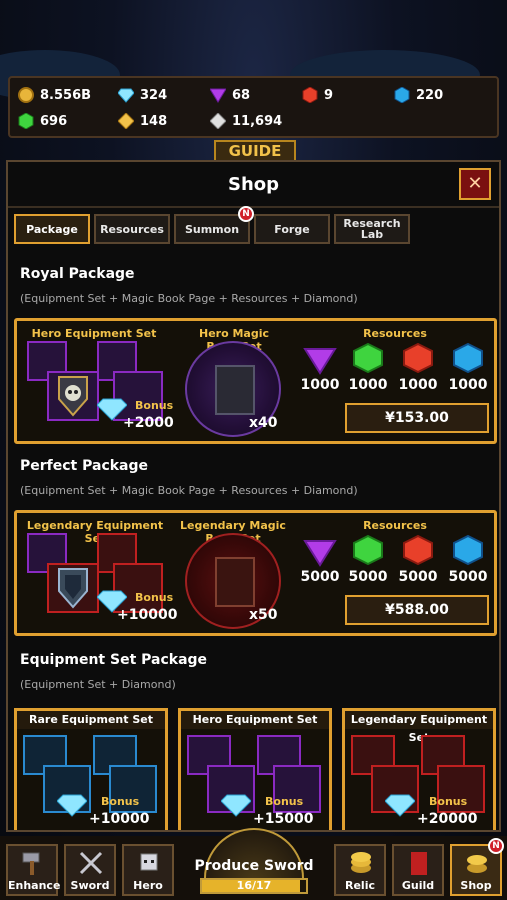 This screenshot has width=507, height=900. Describe the element at coordinates (263, 615) in the screenshot. I see `perfect-book-count: x50` at that location.